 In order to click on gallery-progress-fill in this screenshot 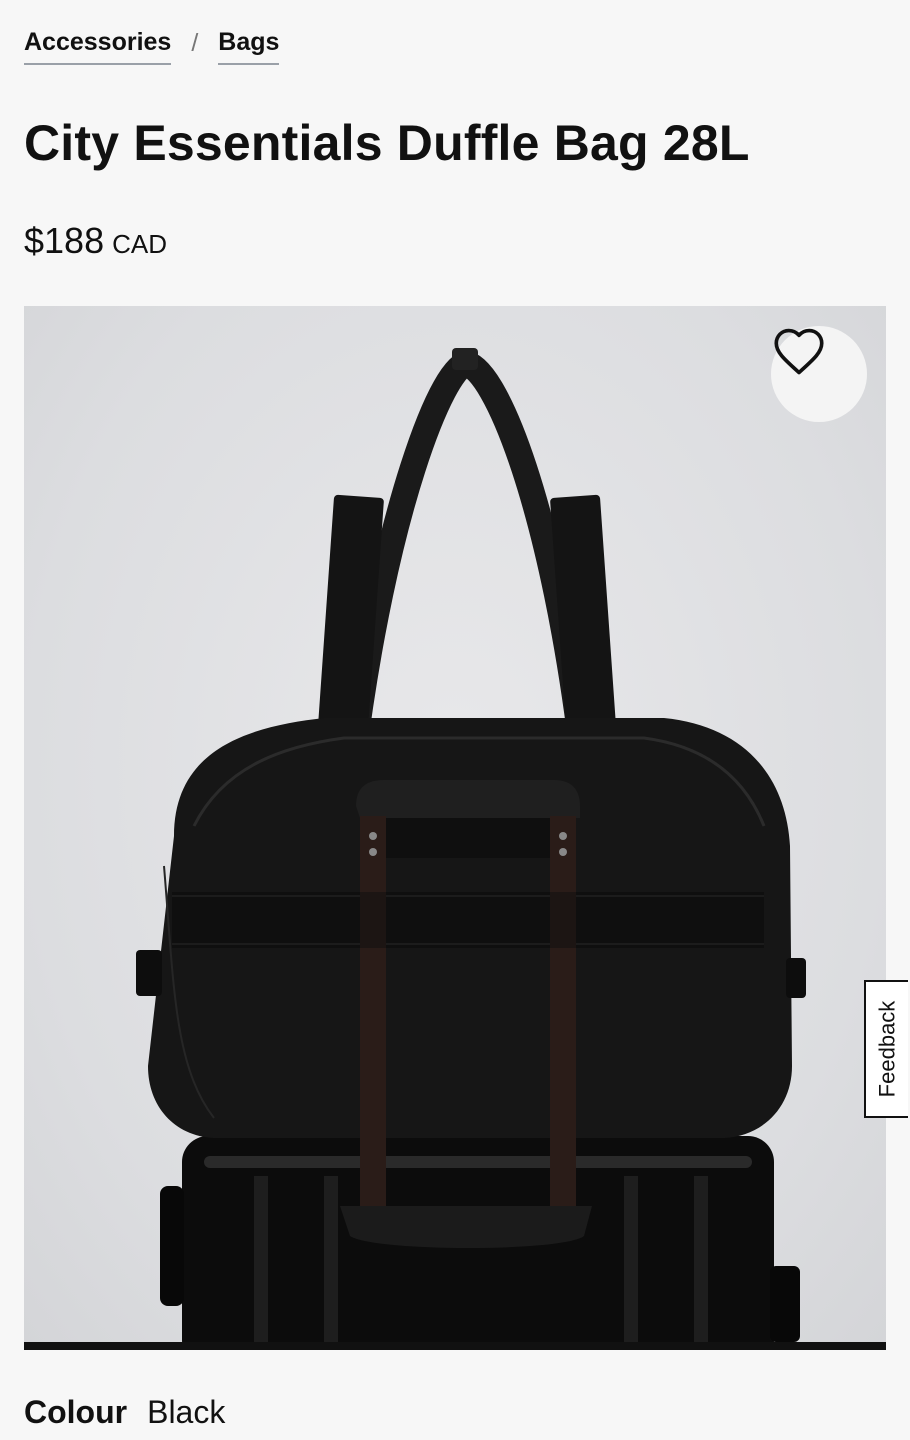, I will do `click(455, 1346)`.